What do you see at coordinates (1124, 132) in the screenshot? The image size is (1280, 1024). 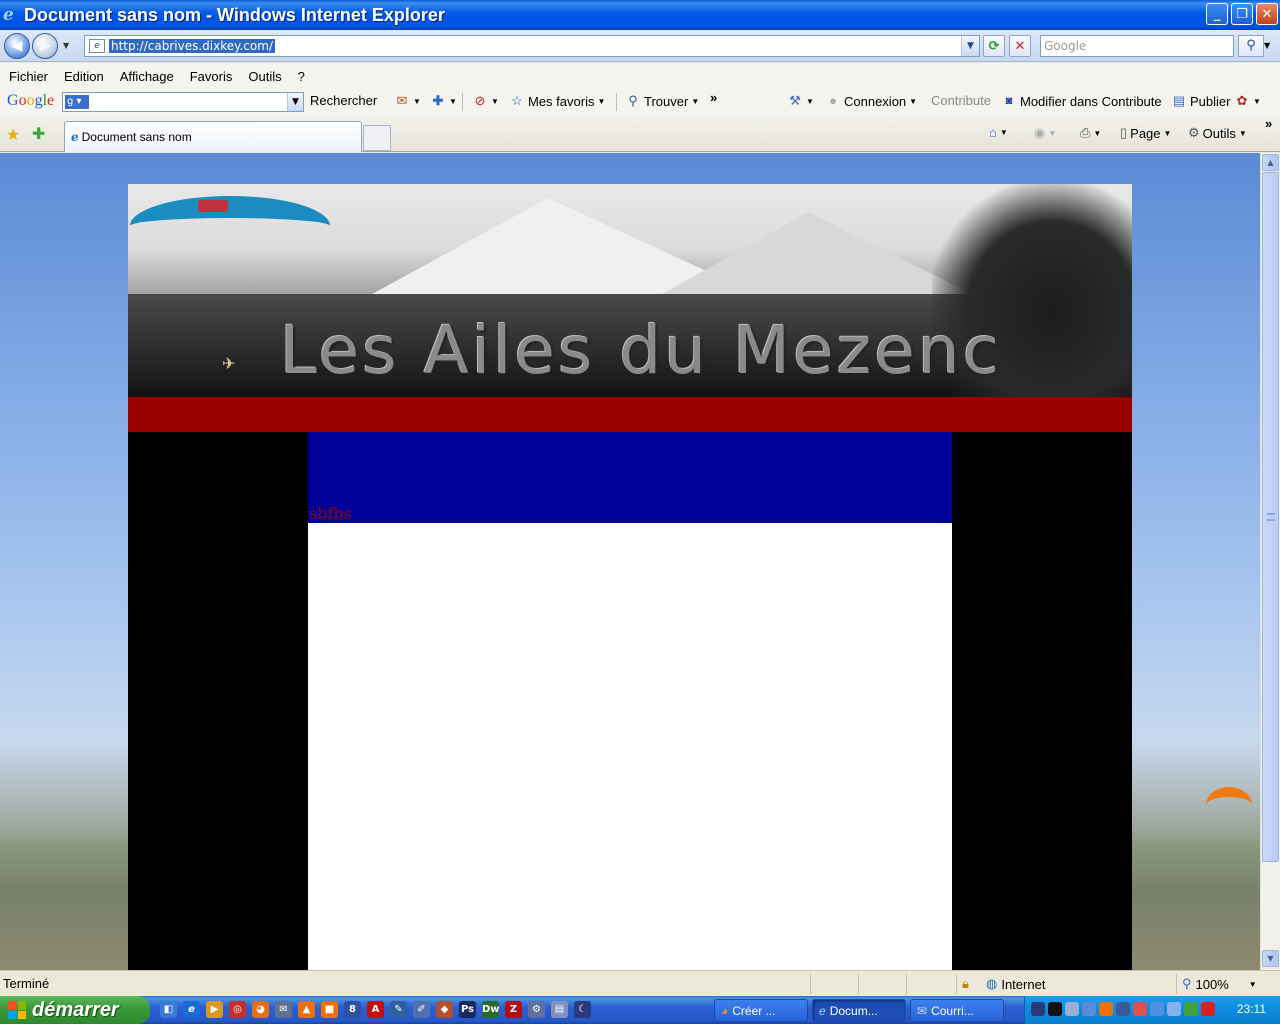 I see `page-icon: ▯` at bounding box center [1124, 132].